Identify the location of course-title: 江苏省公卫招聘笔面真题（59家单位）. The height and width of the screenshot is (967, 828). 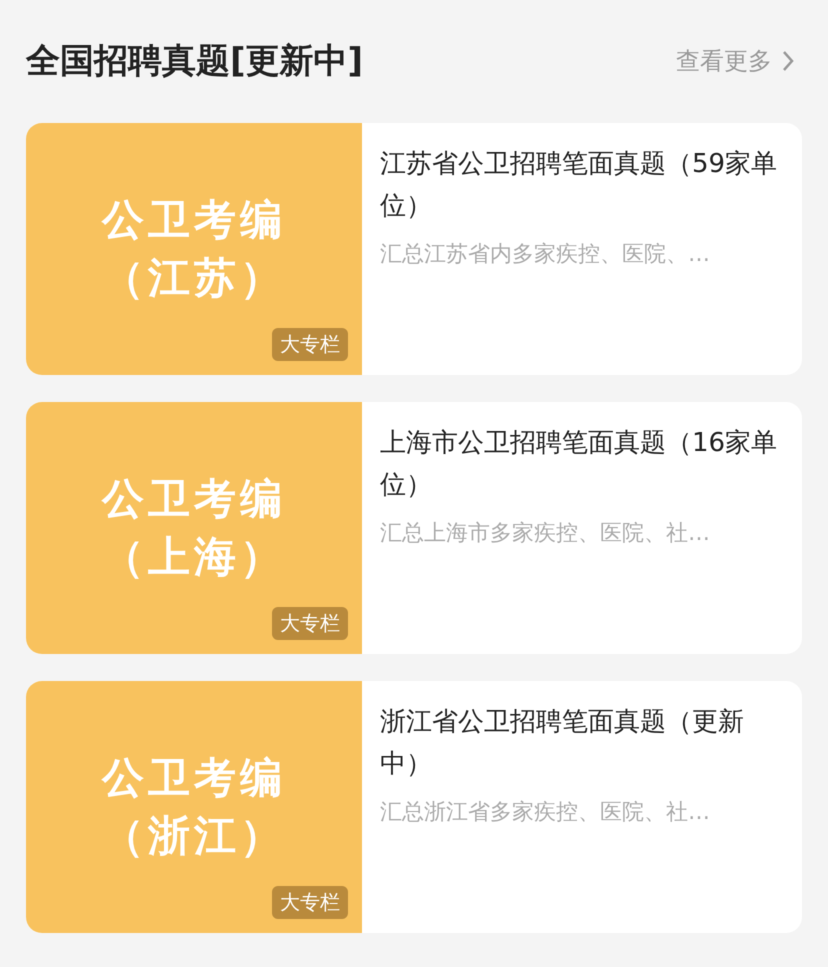
(579, 185).